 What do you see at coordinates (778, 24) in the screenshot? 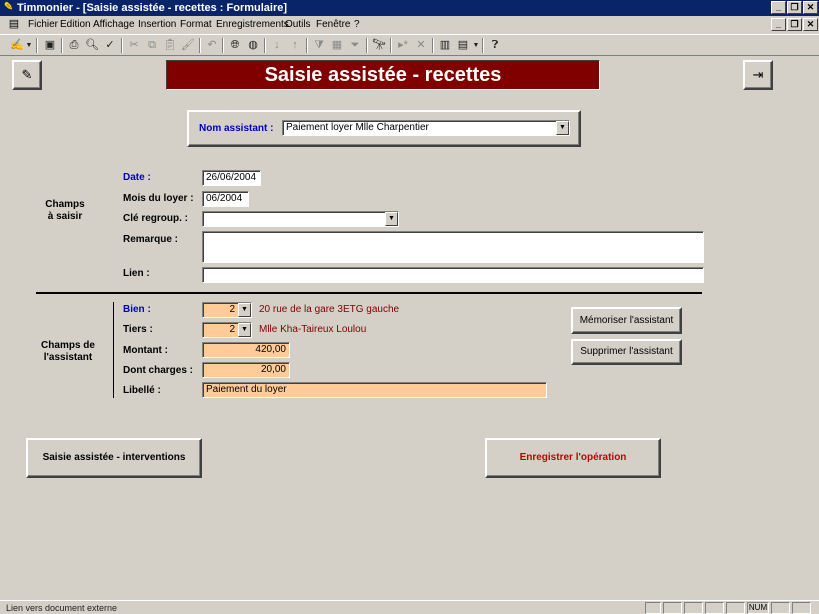
I see `doc-minimize-icon: _` at bounding box center [778, 24].